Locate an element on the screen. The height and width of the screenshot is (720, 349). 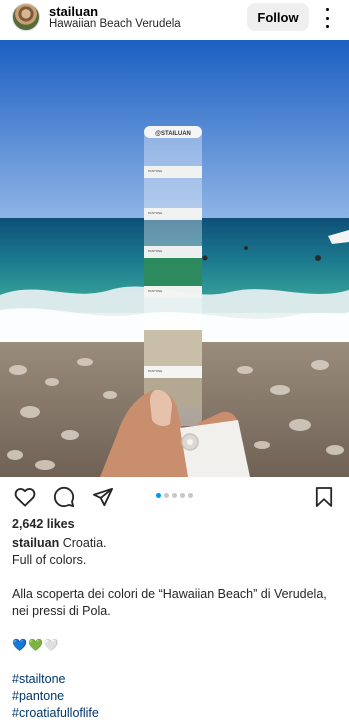
hashtag-link: #stailtone is located at coordinates (177, 679).